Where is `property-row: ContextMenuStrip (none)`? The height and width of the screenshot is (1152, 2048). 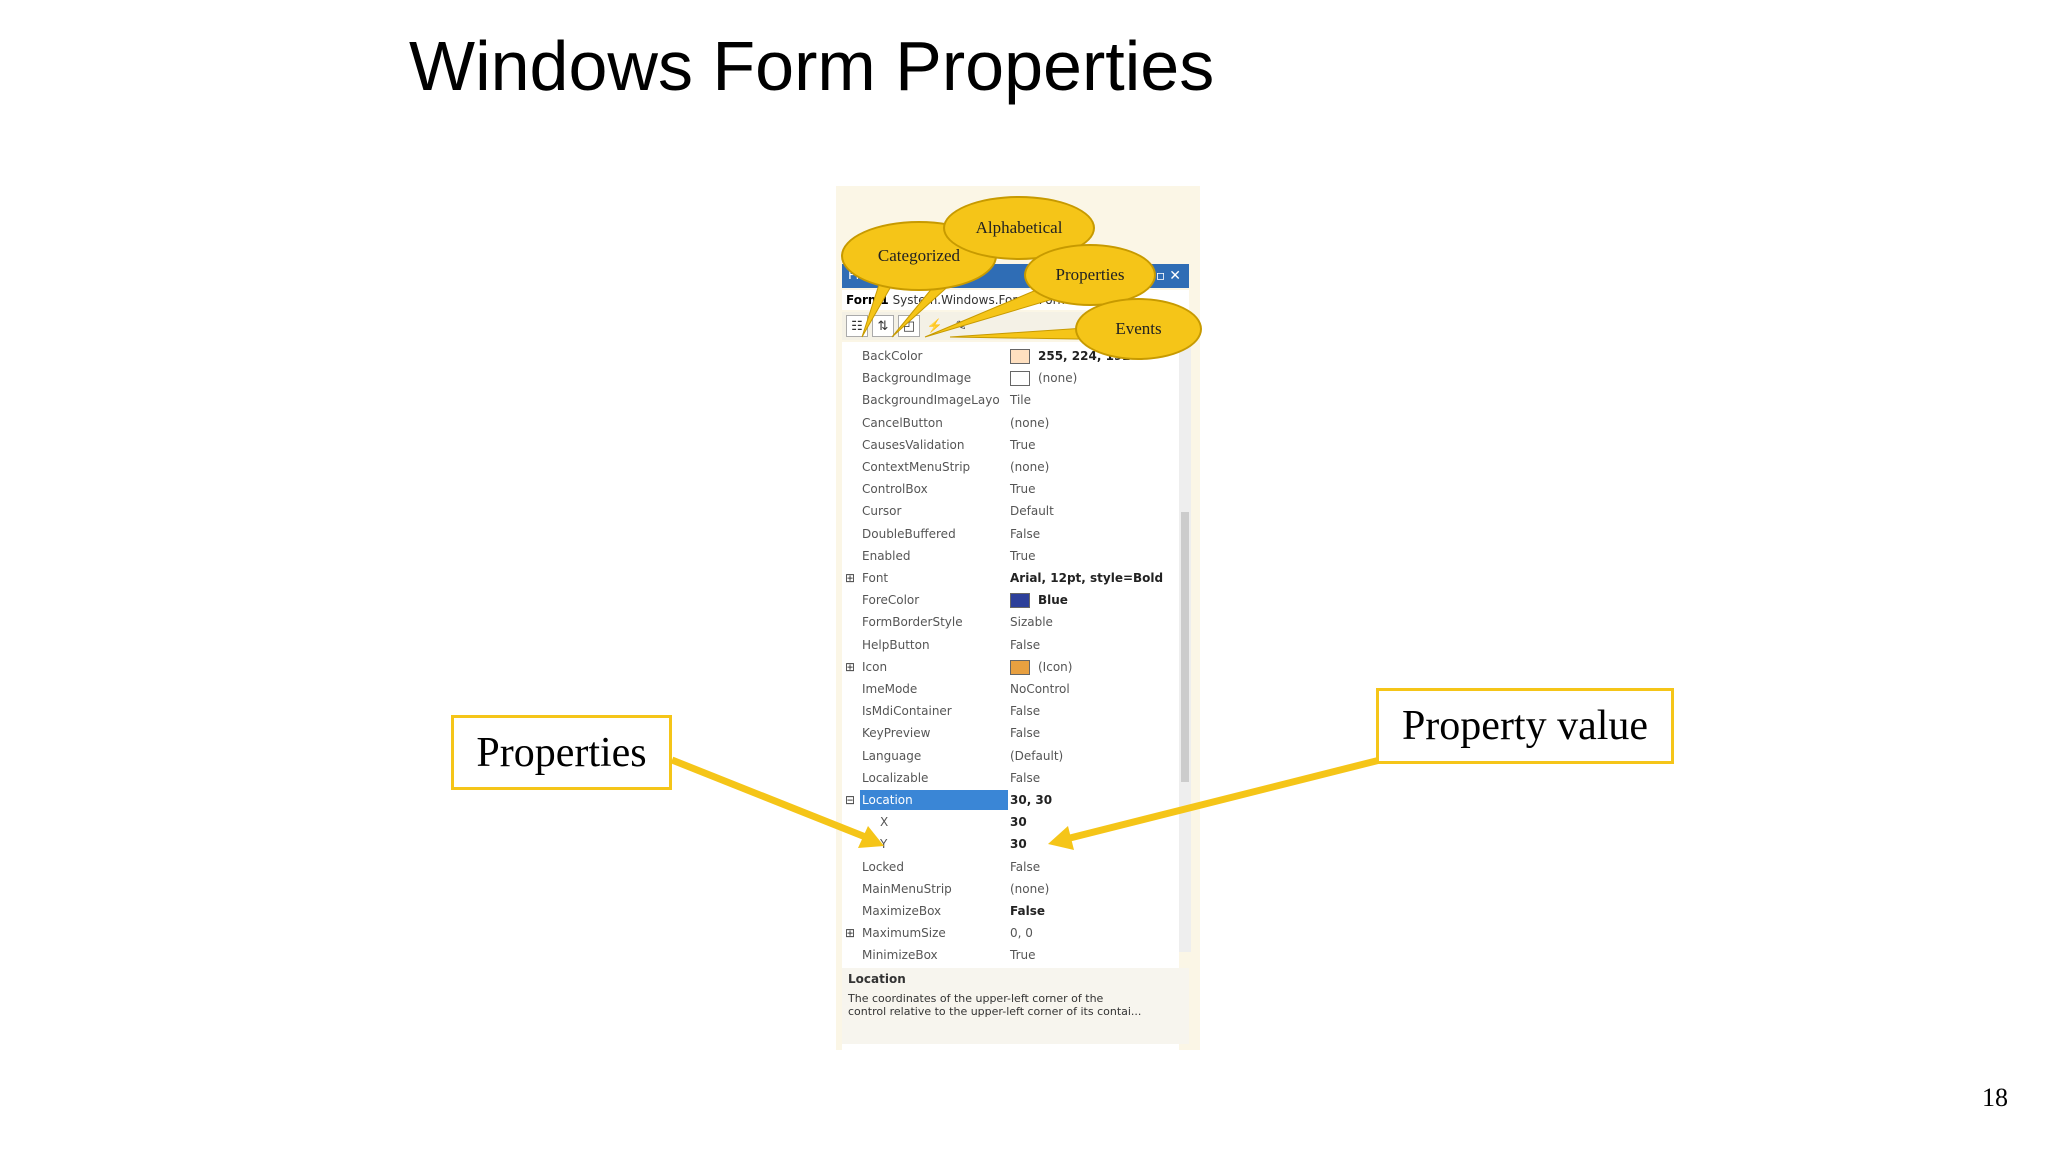
property-row: ContextMenuStrip (none) is located at coordinates (1010, 468).